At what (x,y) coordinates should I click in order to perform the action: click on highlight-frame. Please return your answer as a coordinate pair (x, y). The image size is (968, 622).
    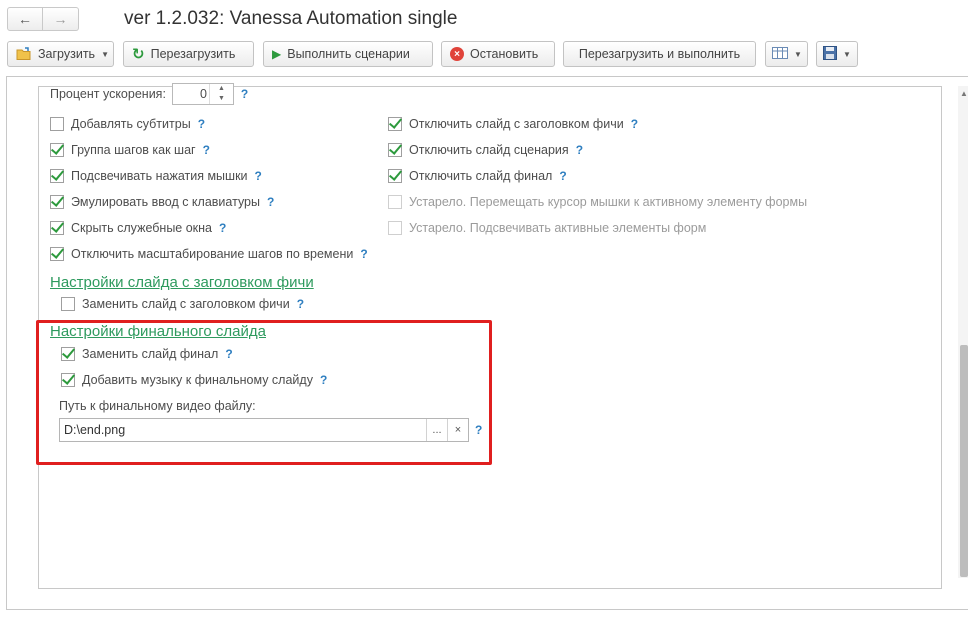
    Looking at the image, I should click on (264, 392).